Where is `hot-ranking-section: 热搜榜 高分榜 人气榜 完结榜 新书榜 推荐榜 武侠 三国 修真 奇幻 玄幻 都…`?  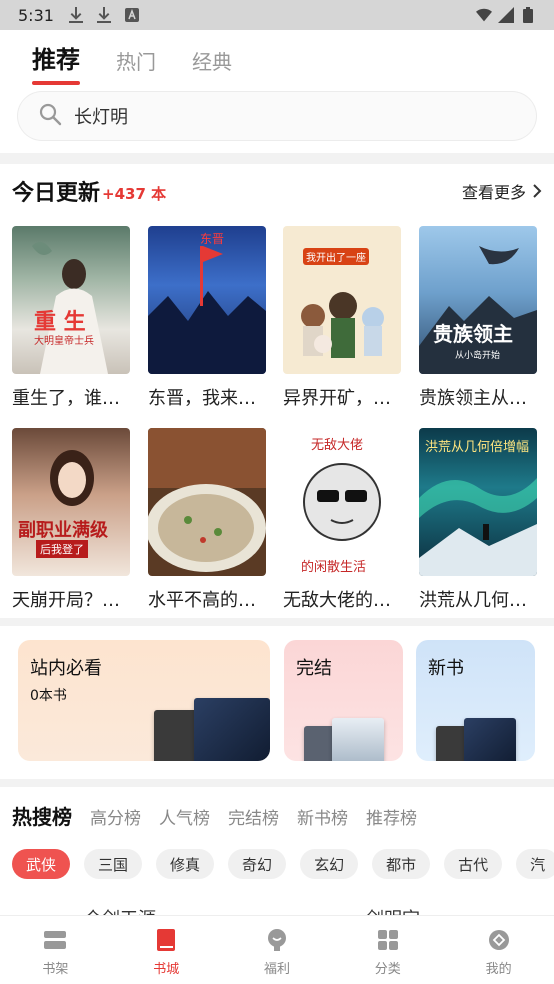
hot-ranking-section: 热搜榜 高分榜 人气榜 完结榜 新书榜 推荐榜 武侠 三国 修真 奇幻 玄幻 都… is located at coordinates (277, 851).